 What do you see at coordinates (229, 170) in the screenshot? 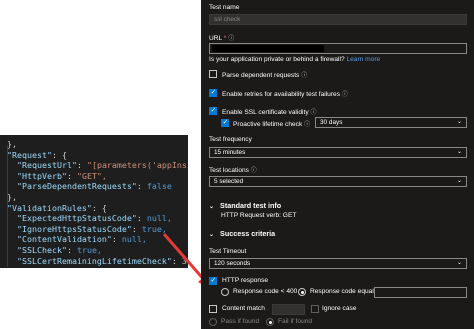
I see `test-locations-text: Test locations` at bounding box center [229, 170].